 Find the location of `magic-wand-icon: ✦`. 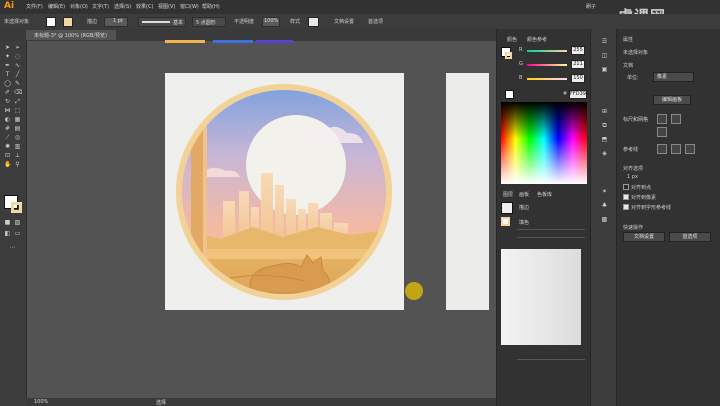

magic-wand-icon: ✦ is located at coordinates (7, 57).